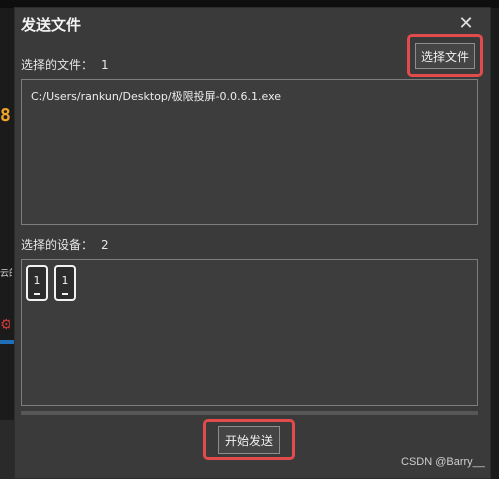  Describe the element at coordinates (51, 25) in the screenshot. I see `dialog-title: 发送文件` at that location.